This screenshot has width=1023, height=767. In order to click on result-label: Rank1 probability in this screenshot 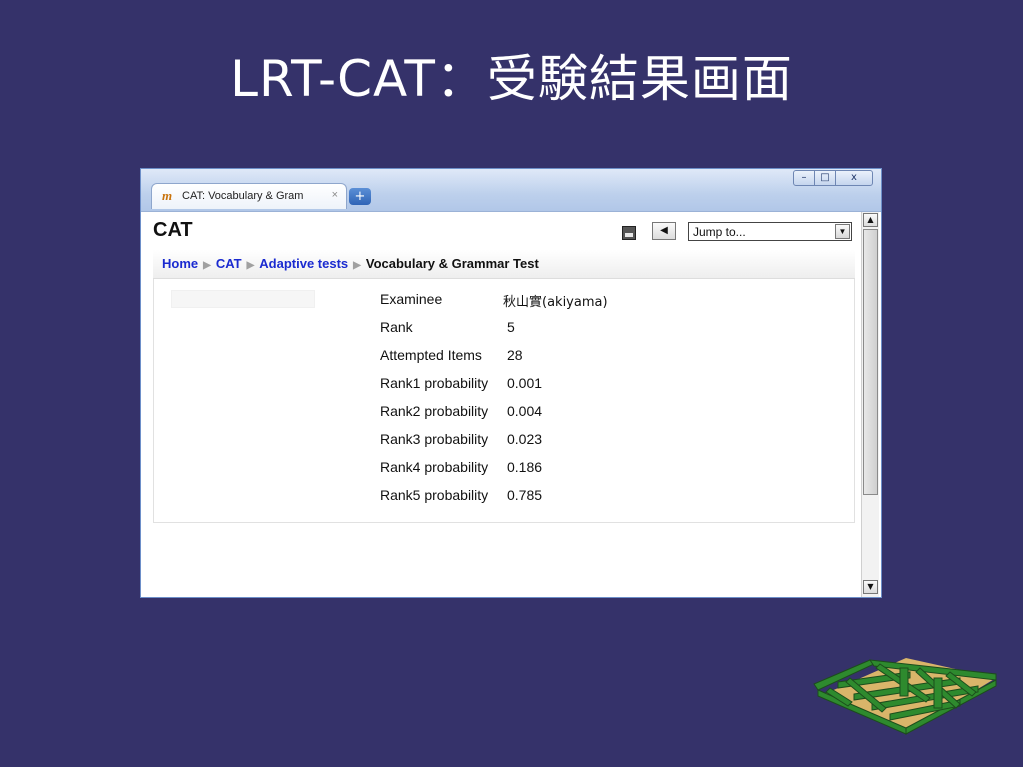, I will do `click(434, 383)`.